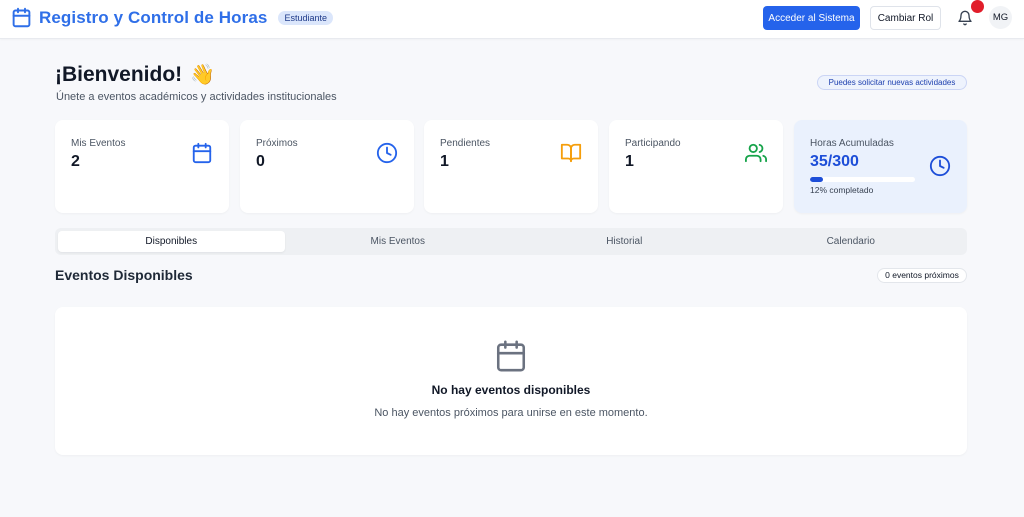 The height and width of the screenshot is (517, 1024). I want to click on hours-progress-fill, so click(816, 179).